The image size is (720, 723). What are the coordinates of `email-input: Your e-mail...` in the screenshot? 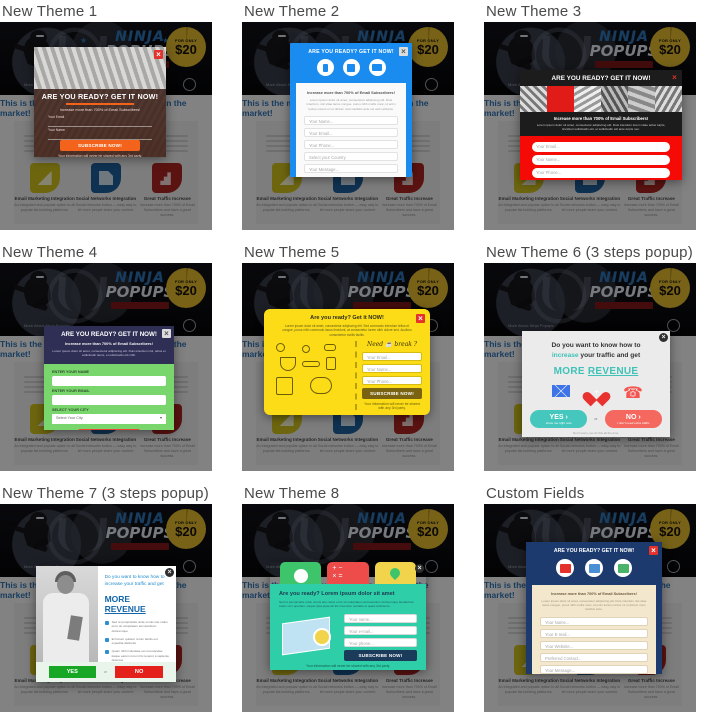 It's located at (380, 630).